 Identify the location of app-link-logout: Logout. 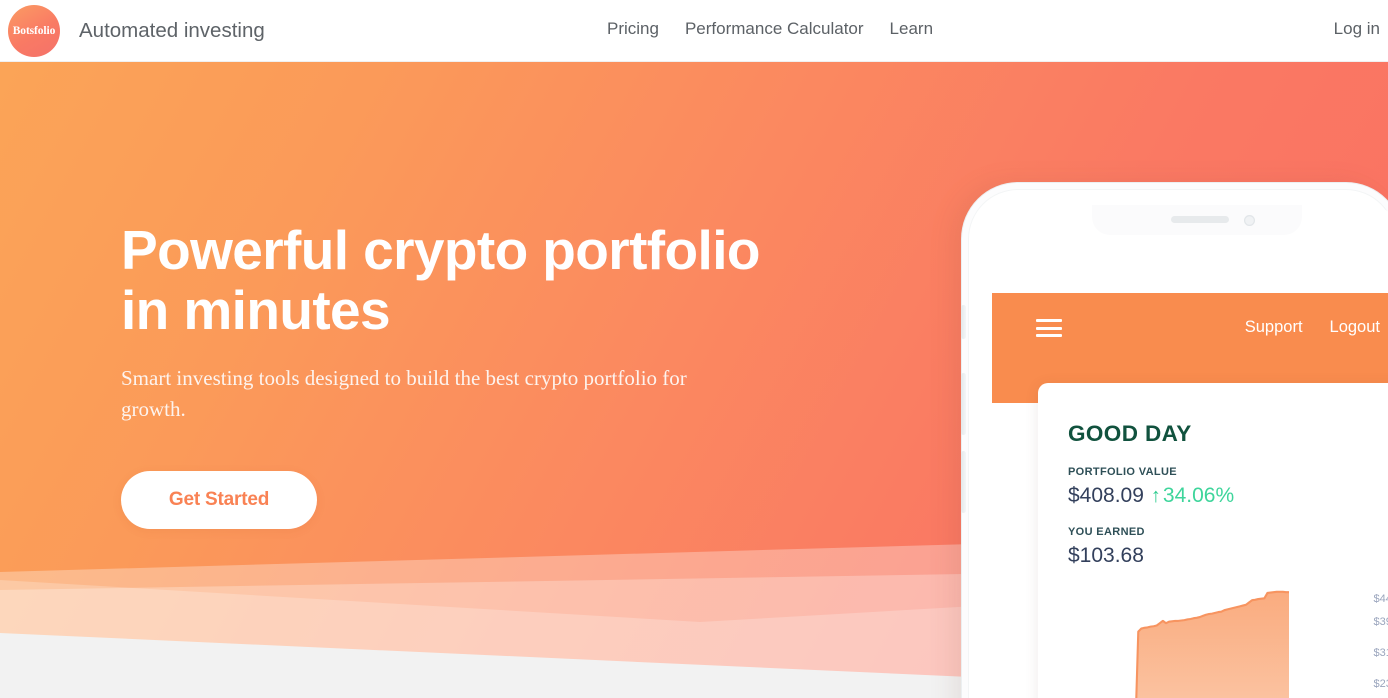
(1355, 327).